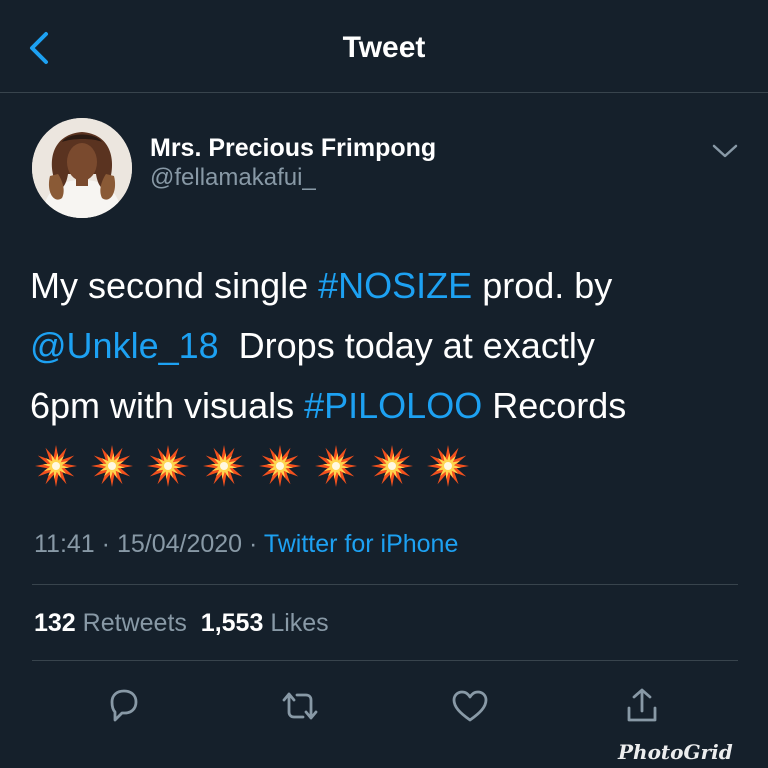 Image resolution: width=768 pixels, height=768 pixels. What do you see at coordinates (293, 148) in the screenshot?
I see `author-display-name: Mrs. Precious Frimpong` at bounding box center [293, 148].